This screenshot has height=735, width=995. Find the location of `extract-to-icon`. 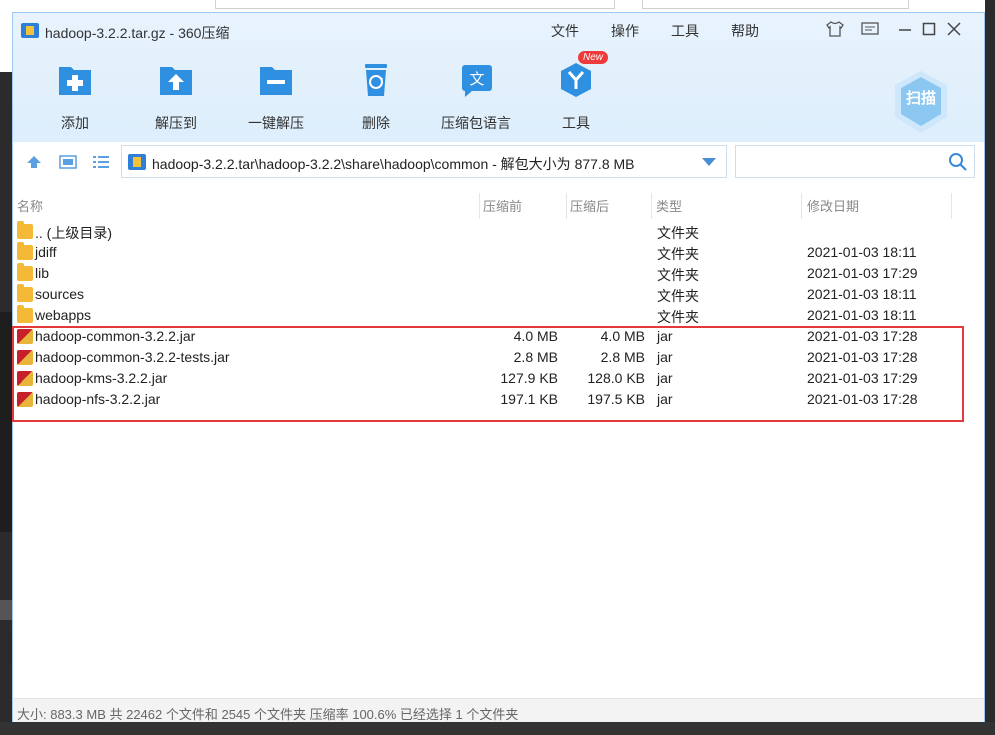

extract-to-icon is located at coordinates (176, 81).